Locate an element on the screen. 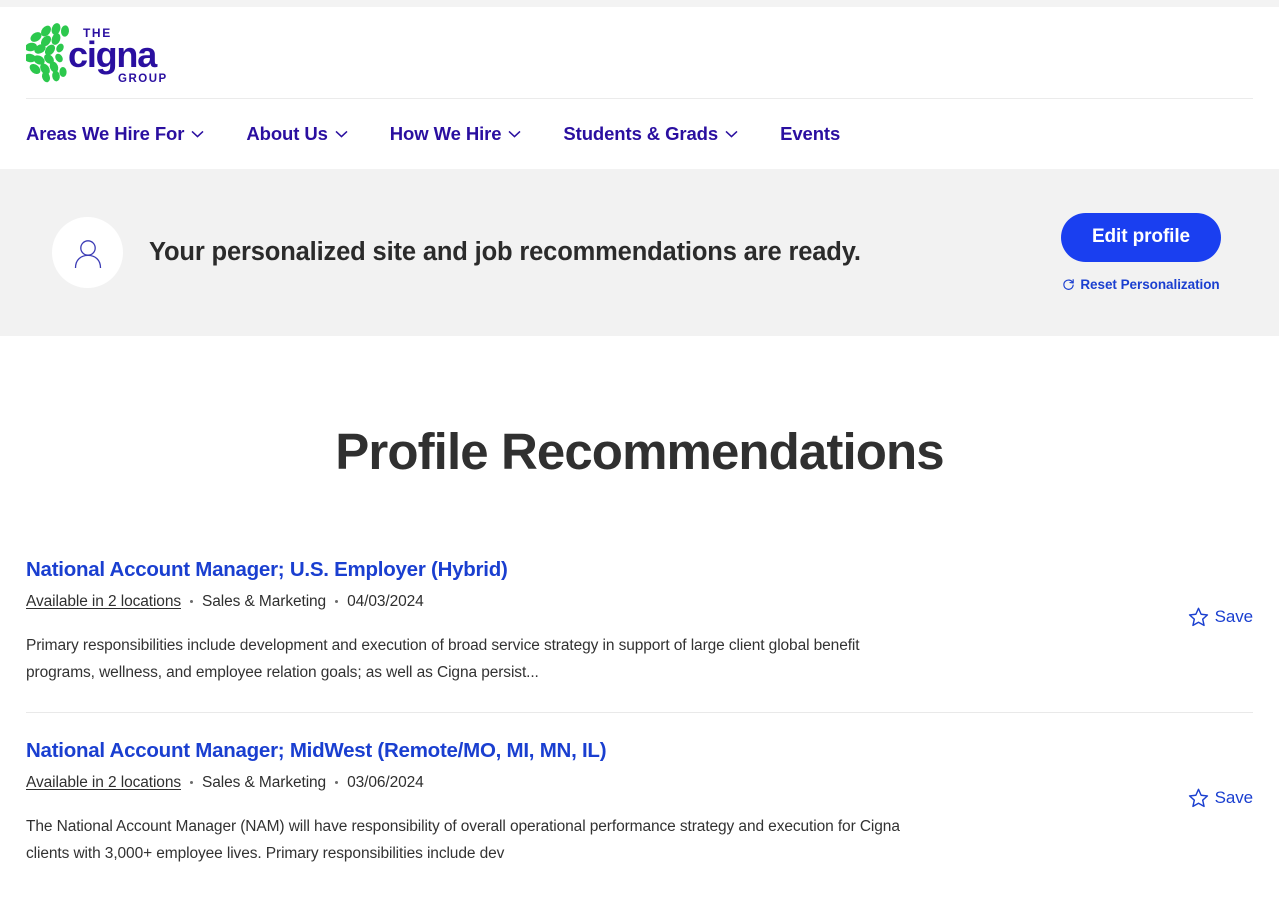 This screenshot has width=1279, height=905. banner-right-group: Edit profile Reset Personalization is located at coordinates (1156, 252).